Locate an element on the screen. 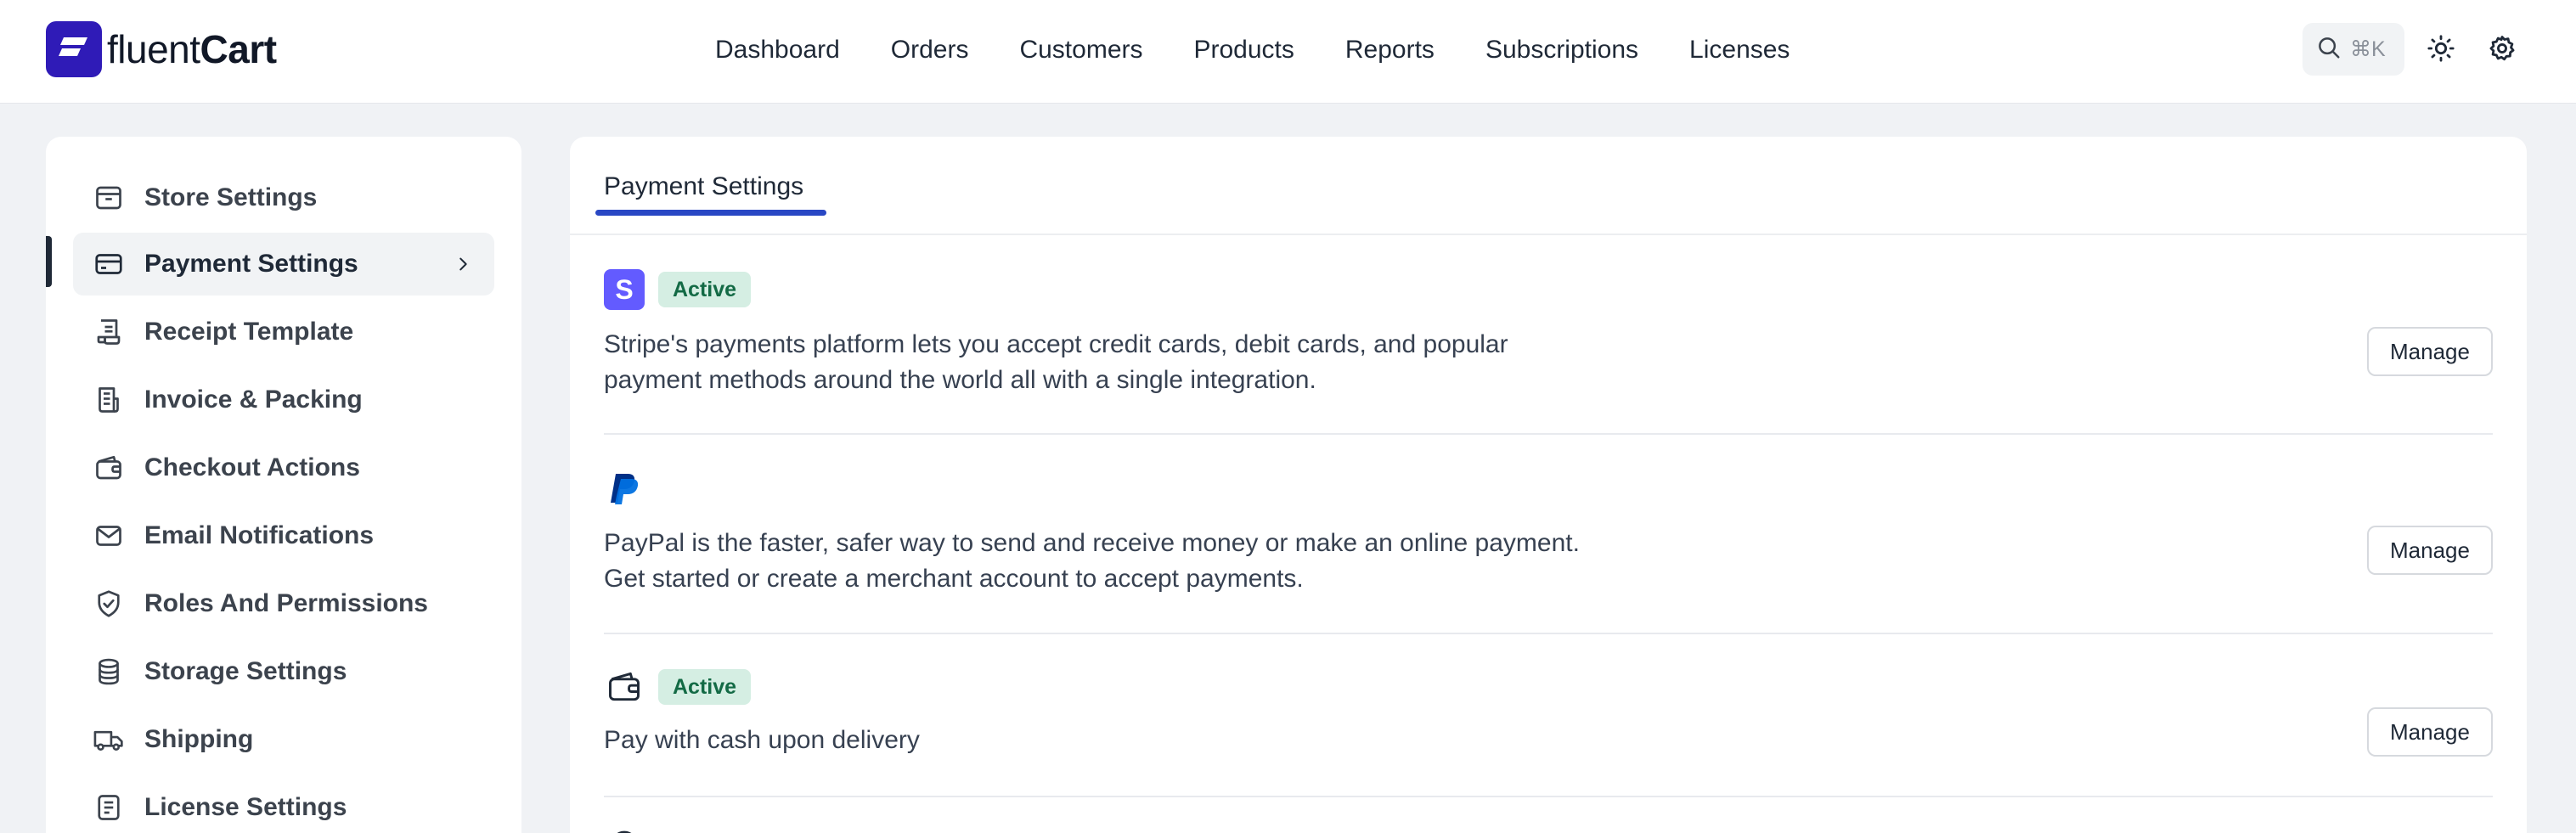 This screenshot has height=833, width=2576. search-icon is located at coordinates (2329, 50).